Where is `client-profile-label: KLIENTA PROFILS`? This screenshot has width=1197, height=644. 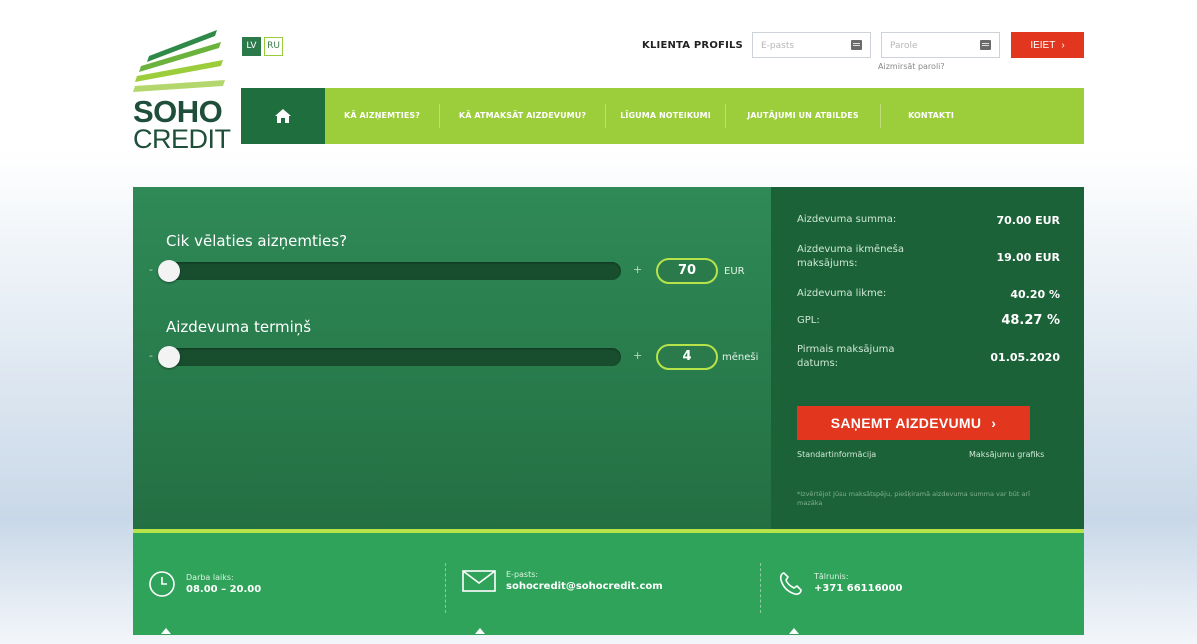
client-profile-label: KLIENTA PROFILS is located at coordinates (692, 45).